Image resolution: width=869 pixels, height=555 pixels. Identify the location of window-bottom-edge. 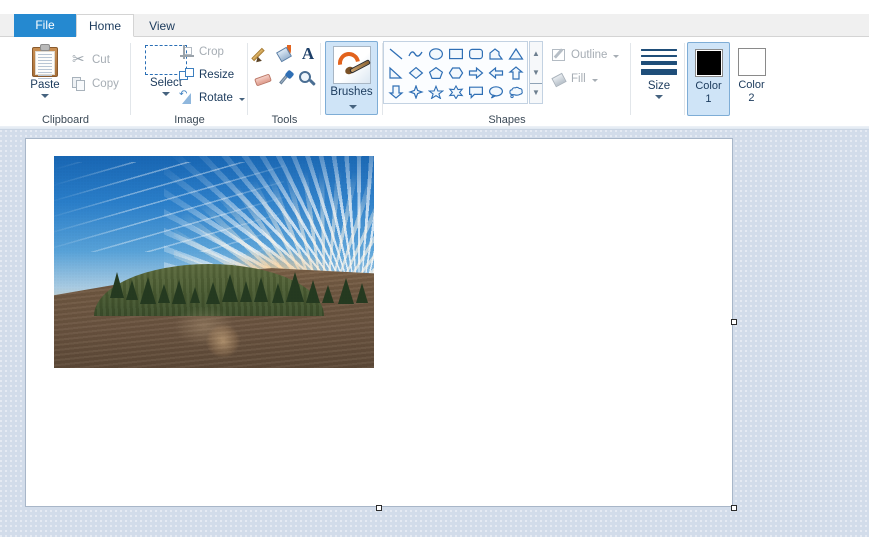
(434, 546).